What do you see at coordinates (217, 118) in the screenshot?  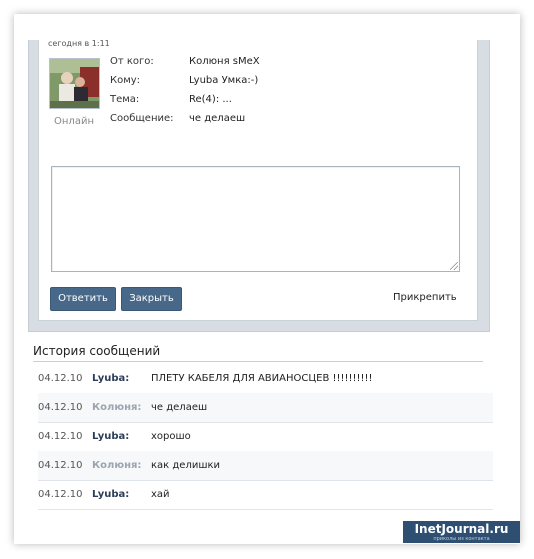 I see `message-text: че делаеш` at bounding box center [217, 118].